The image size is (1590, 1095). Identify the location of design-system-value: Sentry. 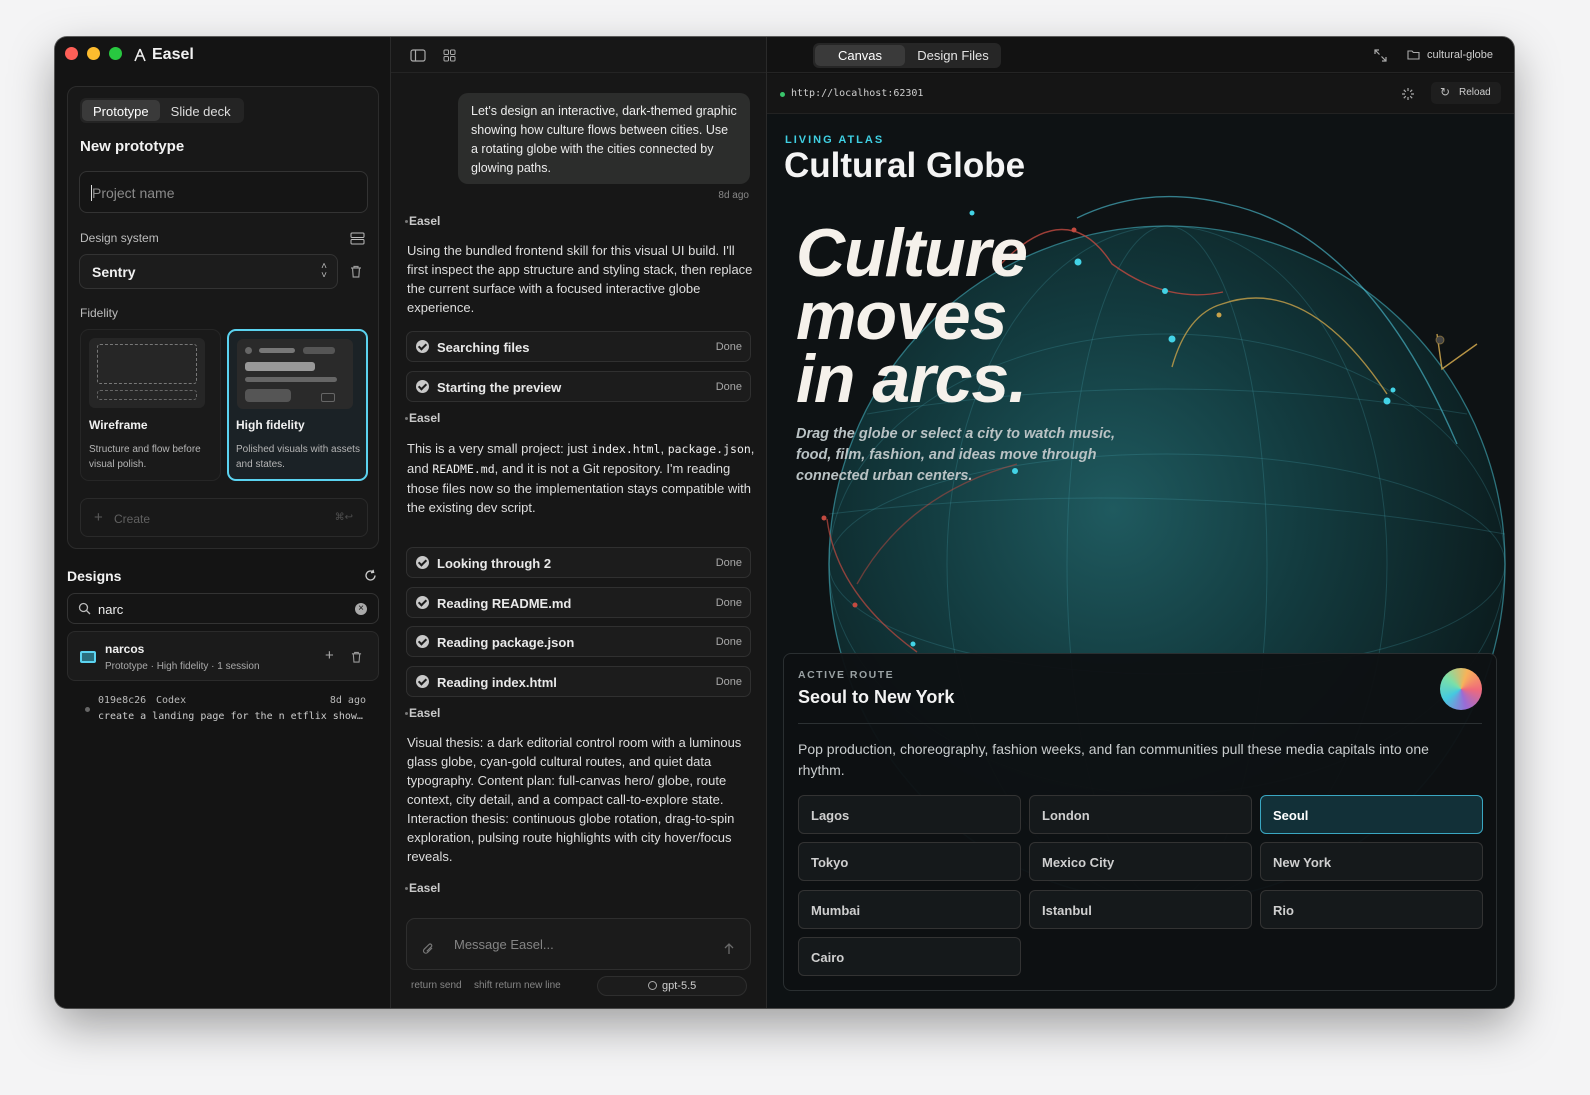
(114, 272).